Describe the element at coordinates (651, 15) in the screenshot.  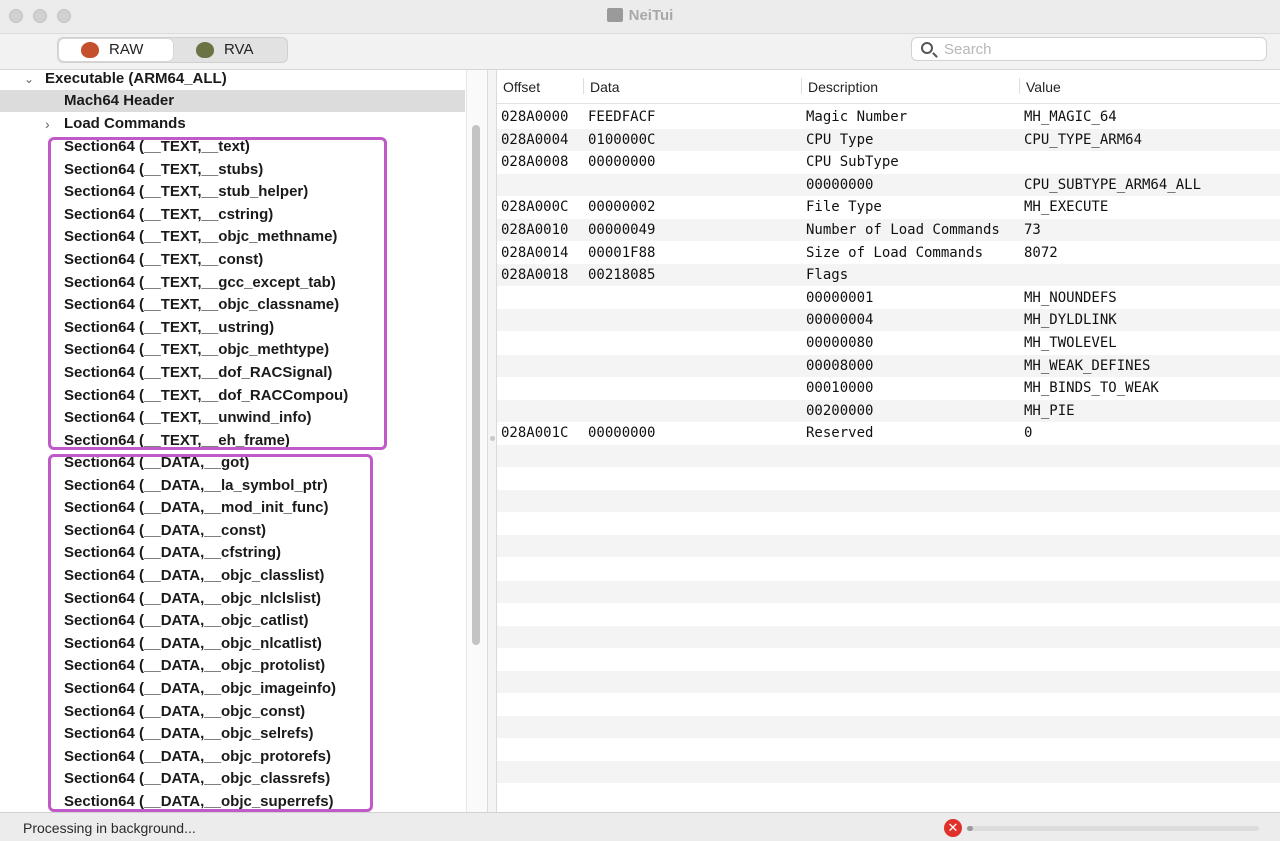
I see `window-title-text: NeiTui` at that location.